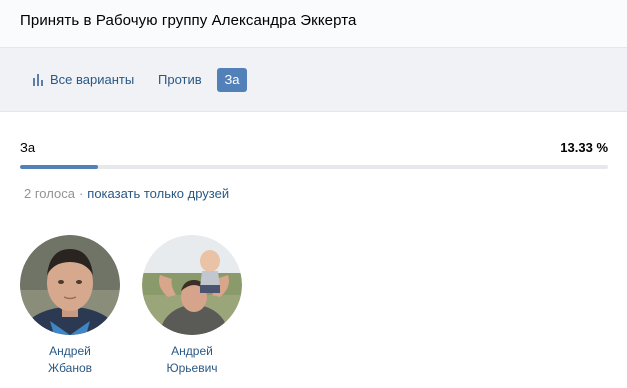  I want to click on bar-chart-icon, so click(38, 80).